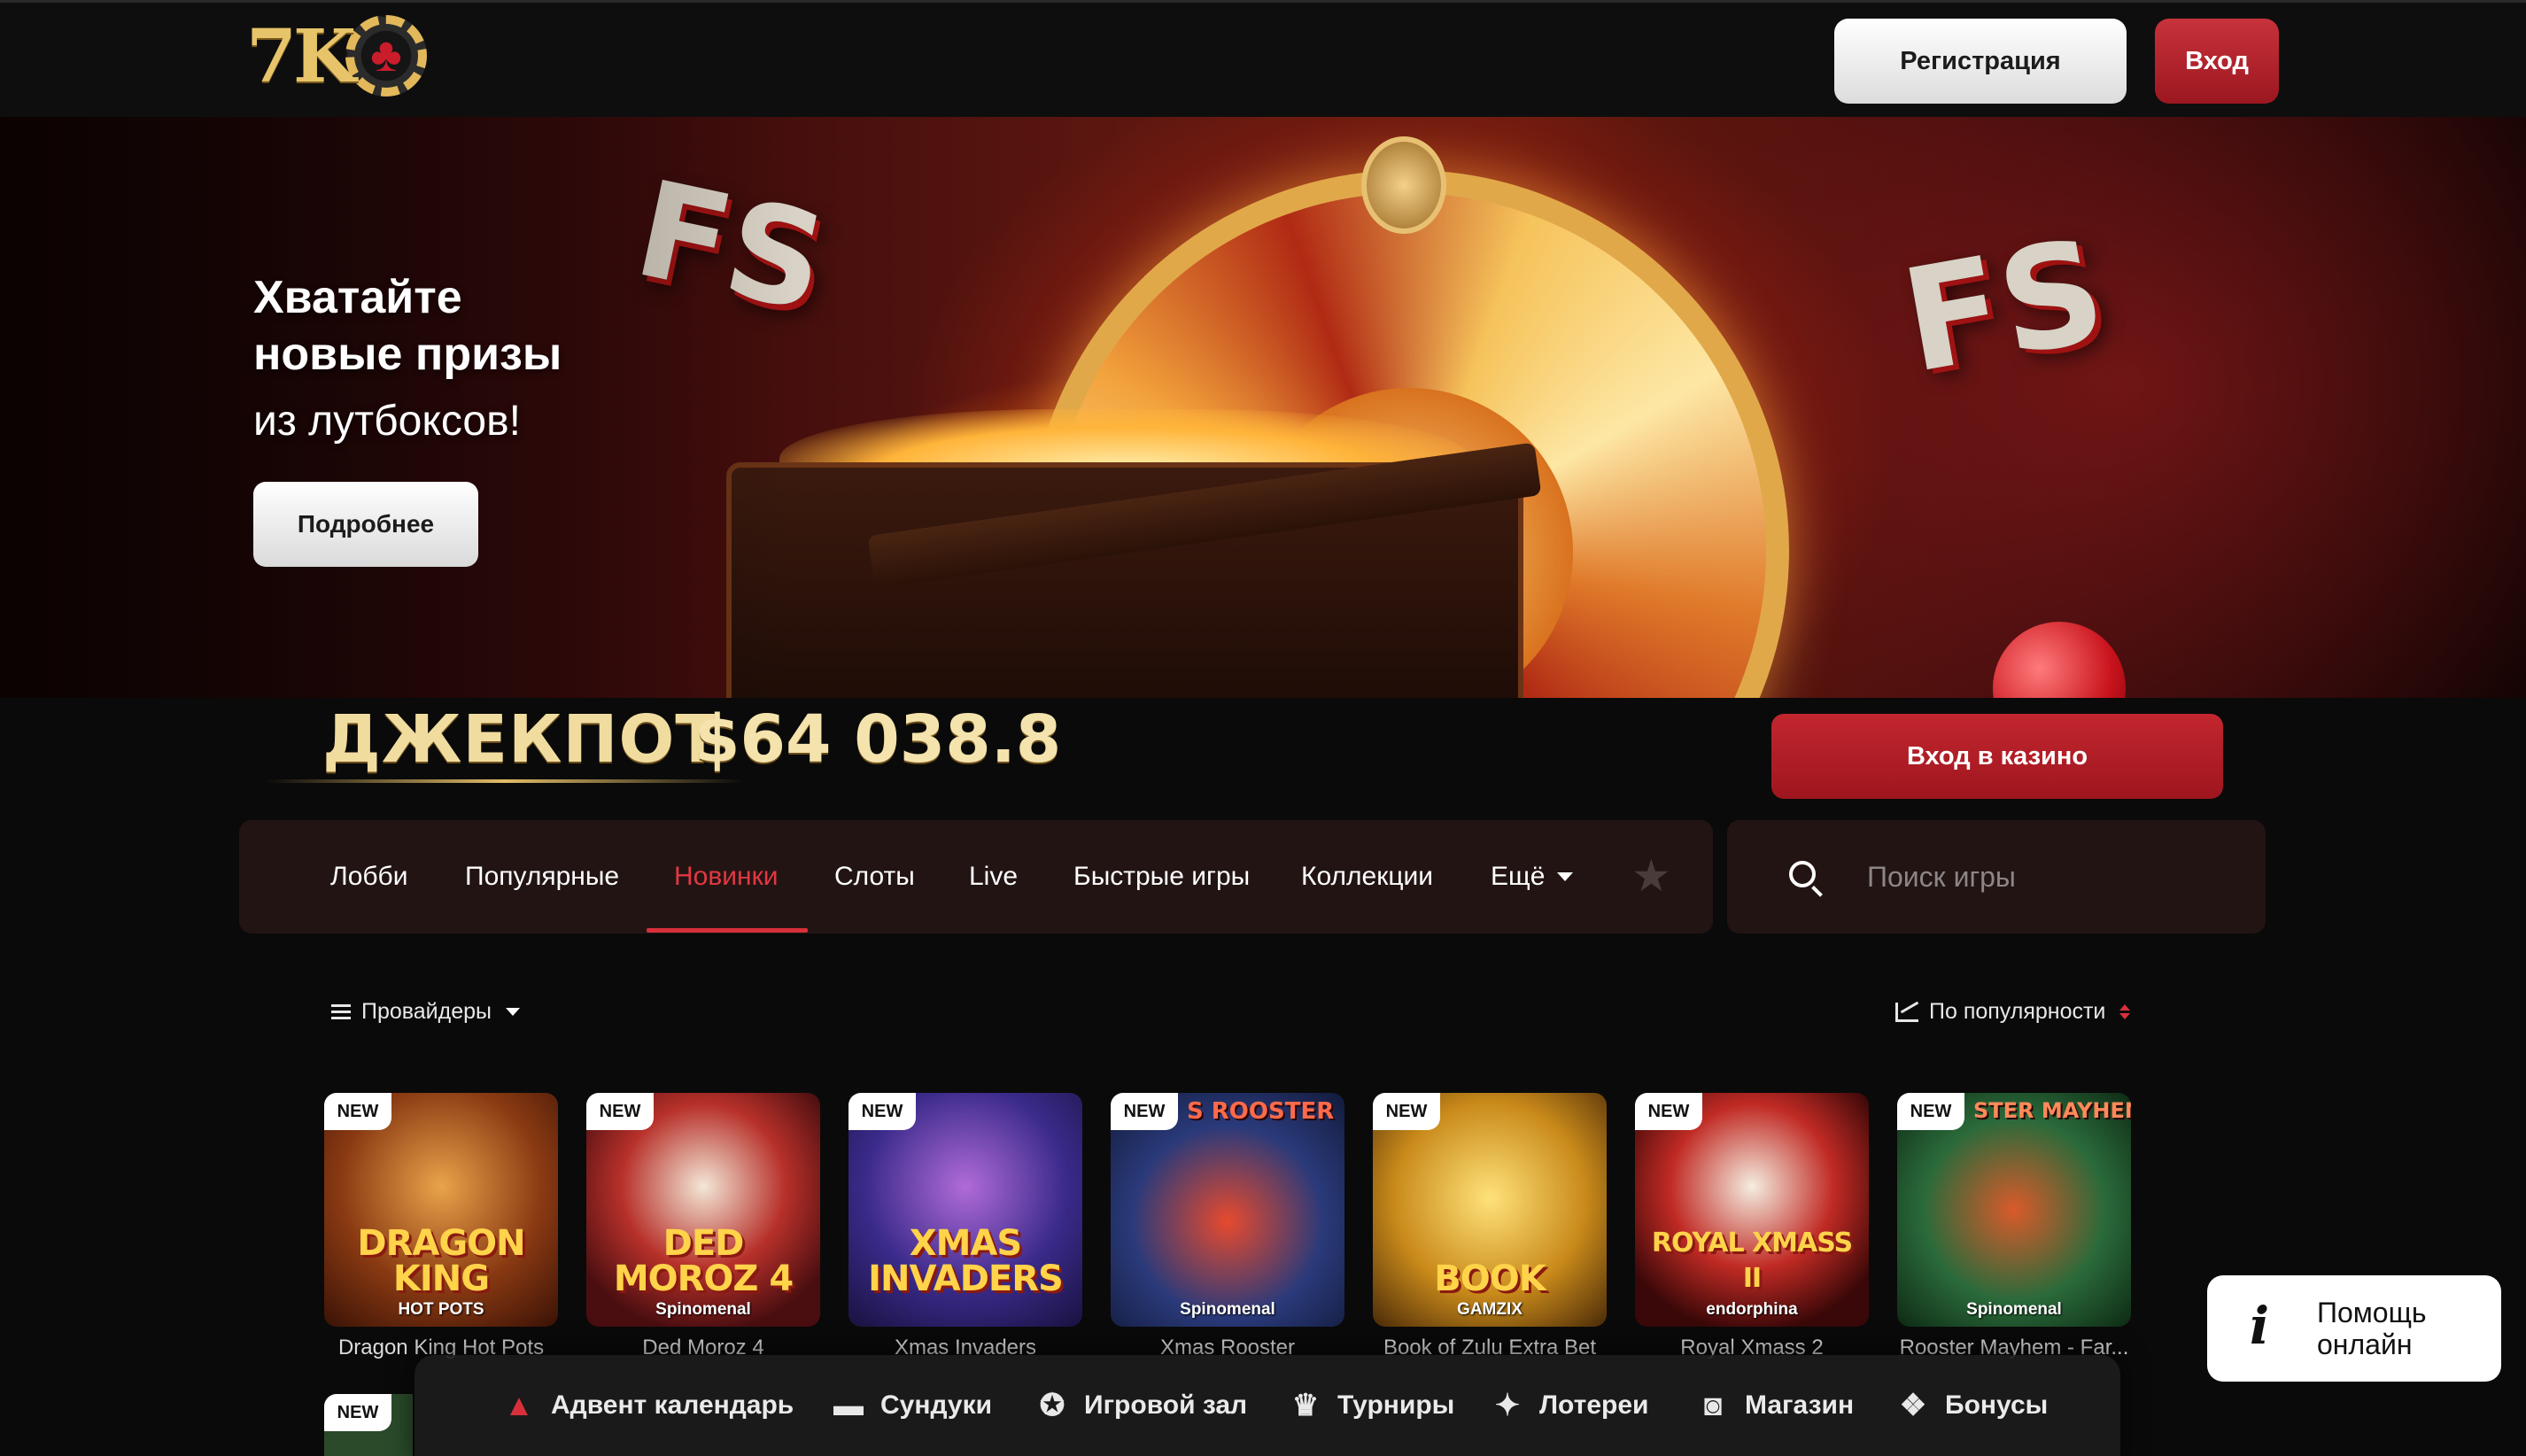 The image size is (2526, 1456). I want to click on help-label-line1: Помощь, so click(2372, 1312).